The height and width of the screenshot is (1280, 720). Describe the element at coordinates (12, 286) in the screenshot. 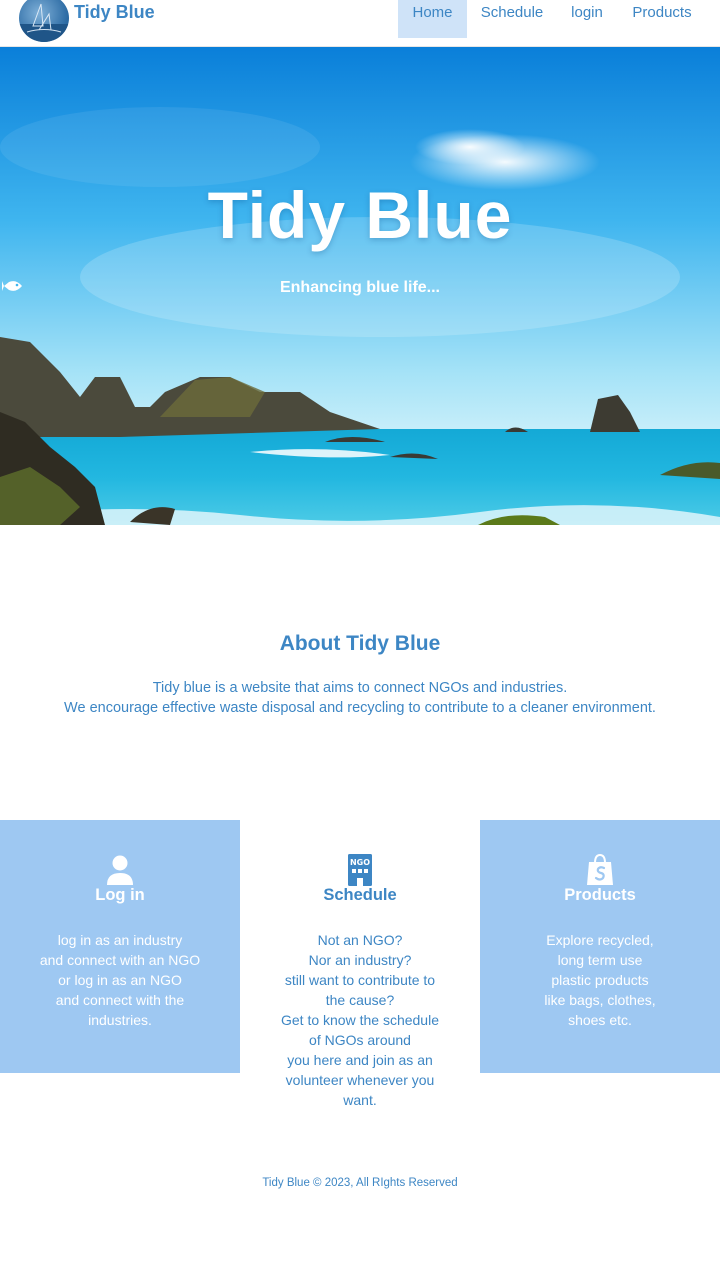

I see `fish-icon` at that location.